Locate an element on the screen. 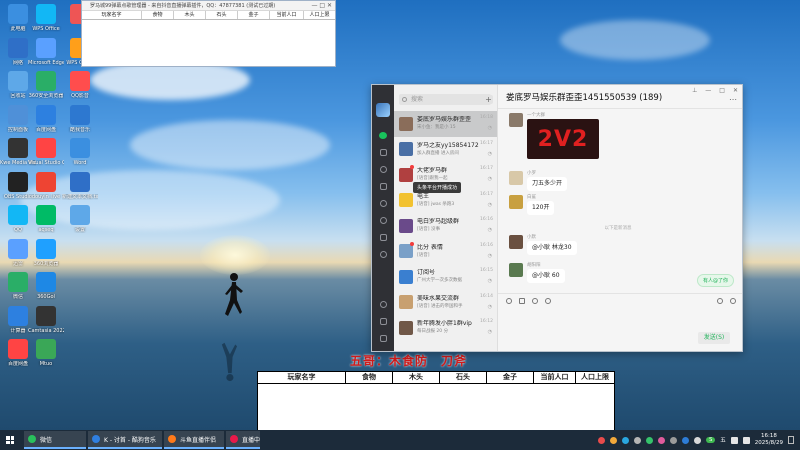  notification-icon is located at coordinates (791, 440).